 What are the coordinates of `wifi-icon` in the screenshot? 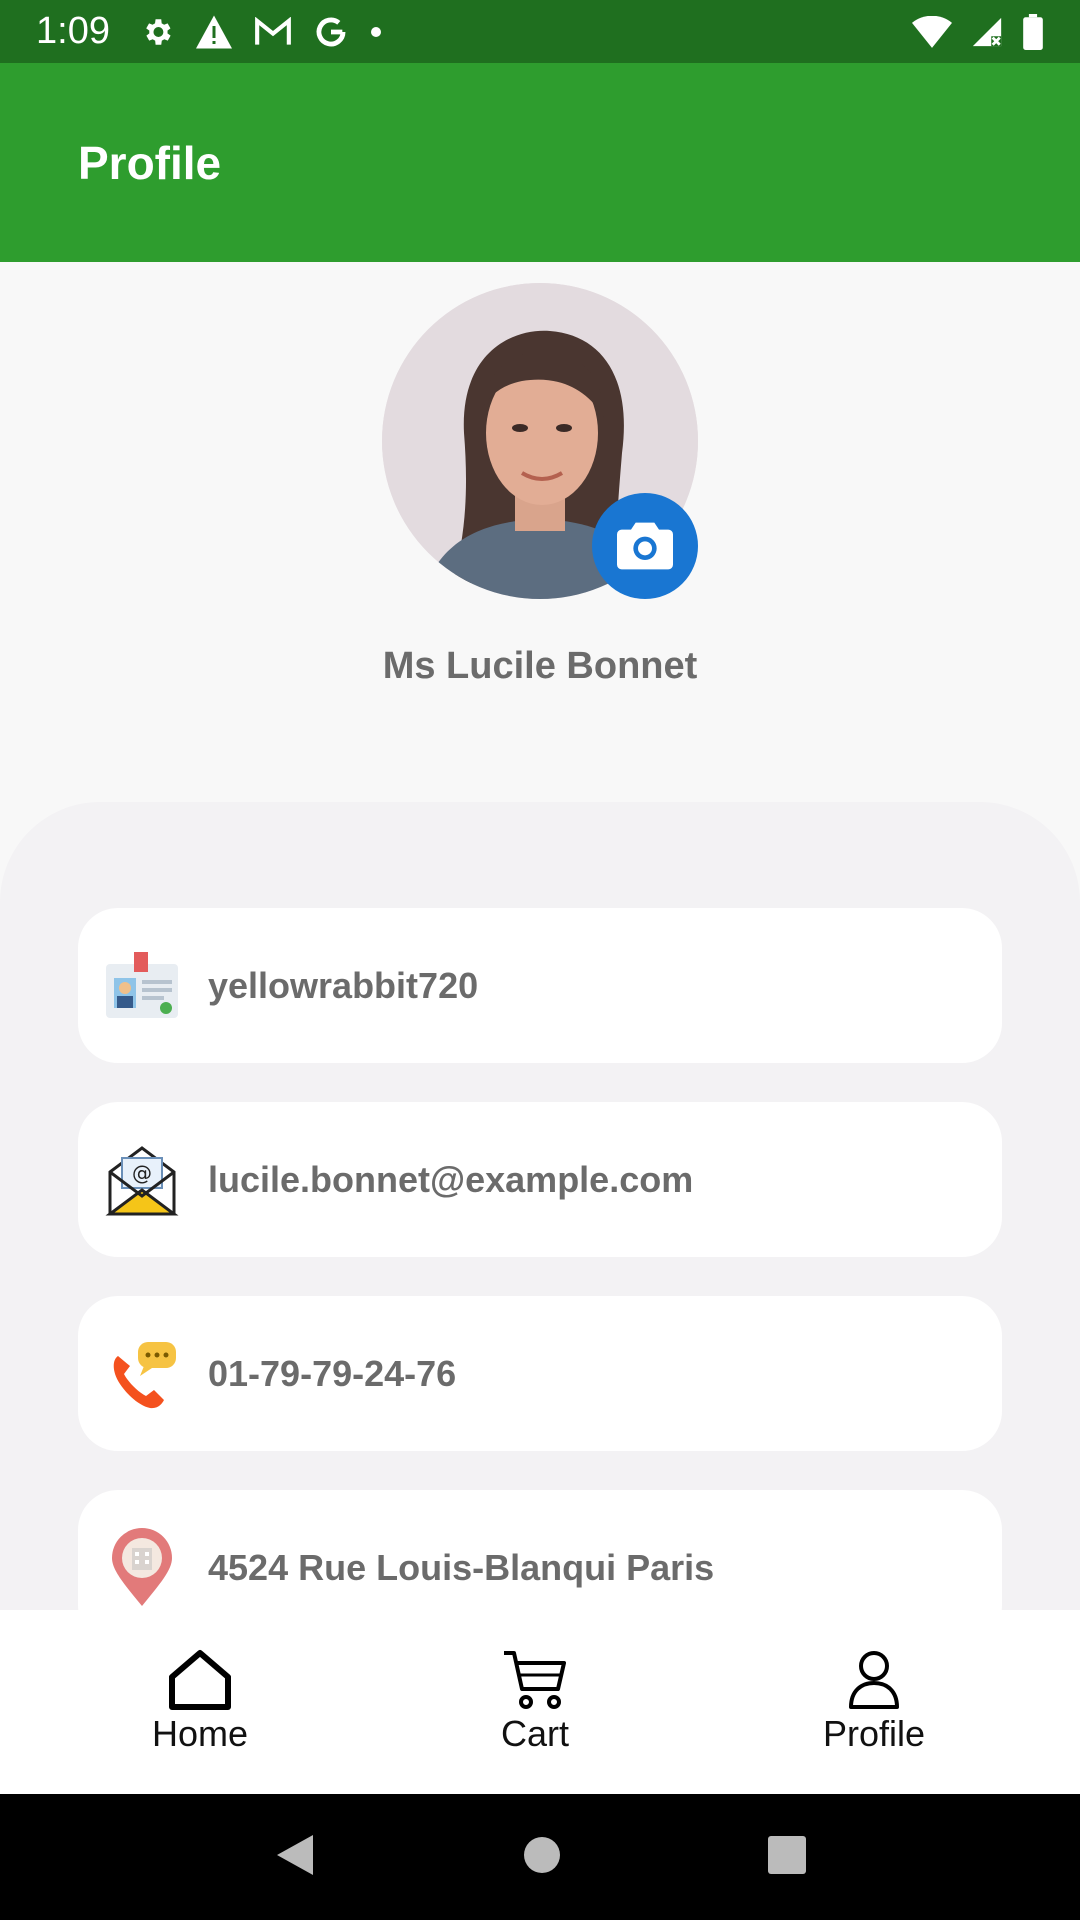 It's located at (932, 31).